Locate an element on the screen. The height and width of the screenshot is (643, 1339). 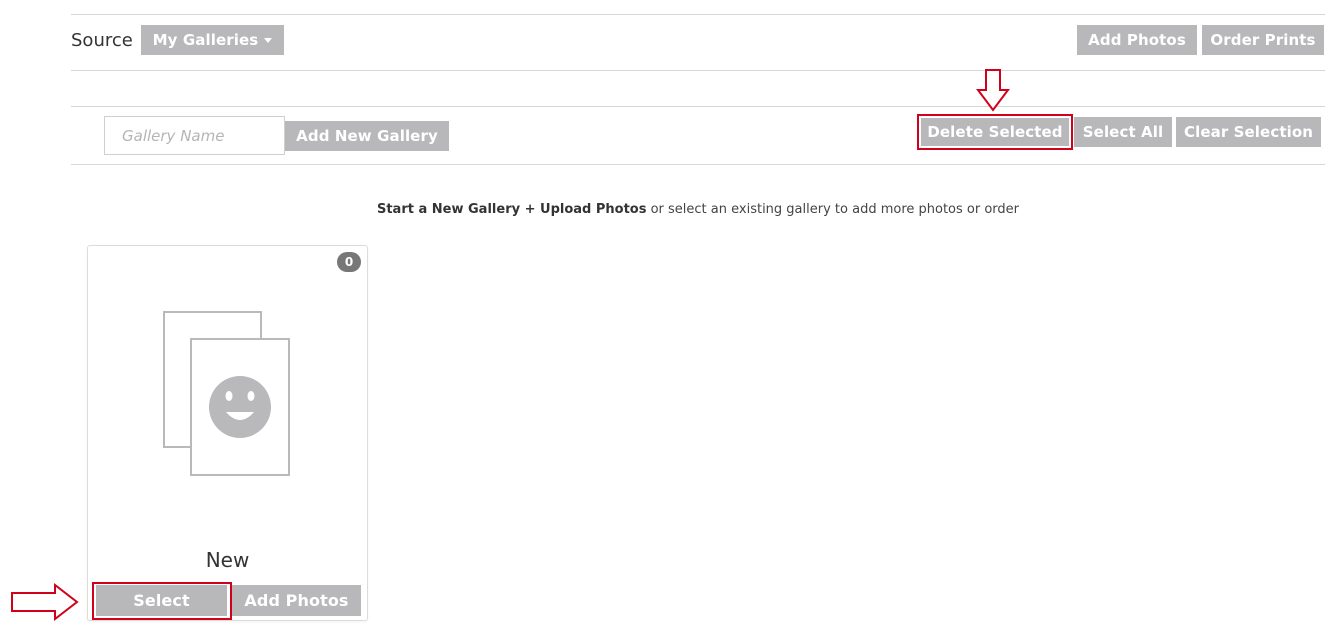
add-photos-button: Add Photos is located at coordinates (1137, 40).